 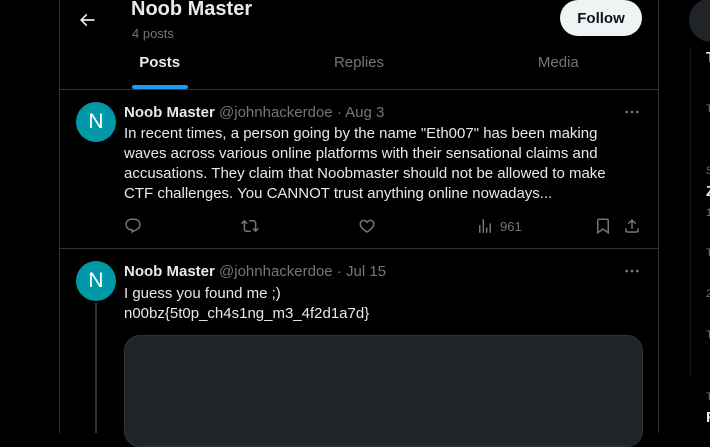 I want to click on tab-label: Replies, so click(x=358, y=62).